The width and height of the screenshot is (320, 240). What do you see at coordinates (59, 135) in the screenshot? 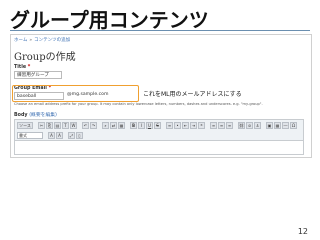
I see `bg-color-icon: A` at bounding box center [59, 135].